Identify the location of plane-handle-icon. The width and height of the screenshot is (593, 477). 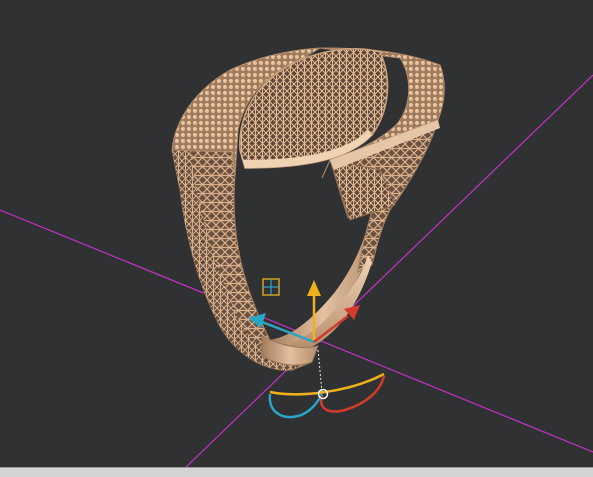
(271, 287).